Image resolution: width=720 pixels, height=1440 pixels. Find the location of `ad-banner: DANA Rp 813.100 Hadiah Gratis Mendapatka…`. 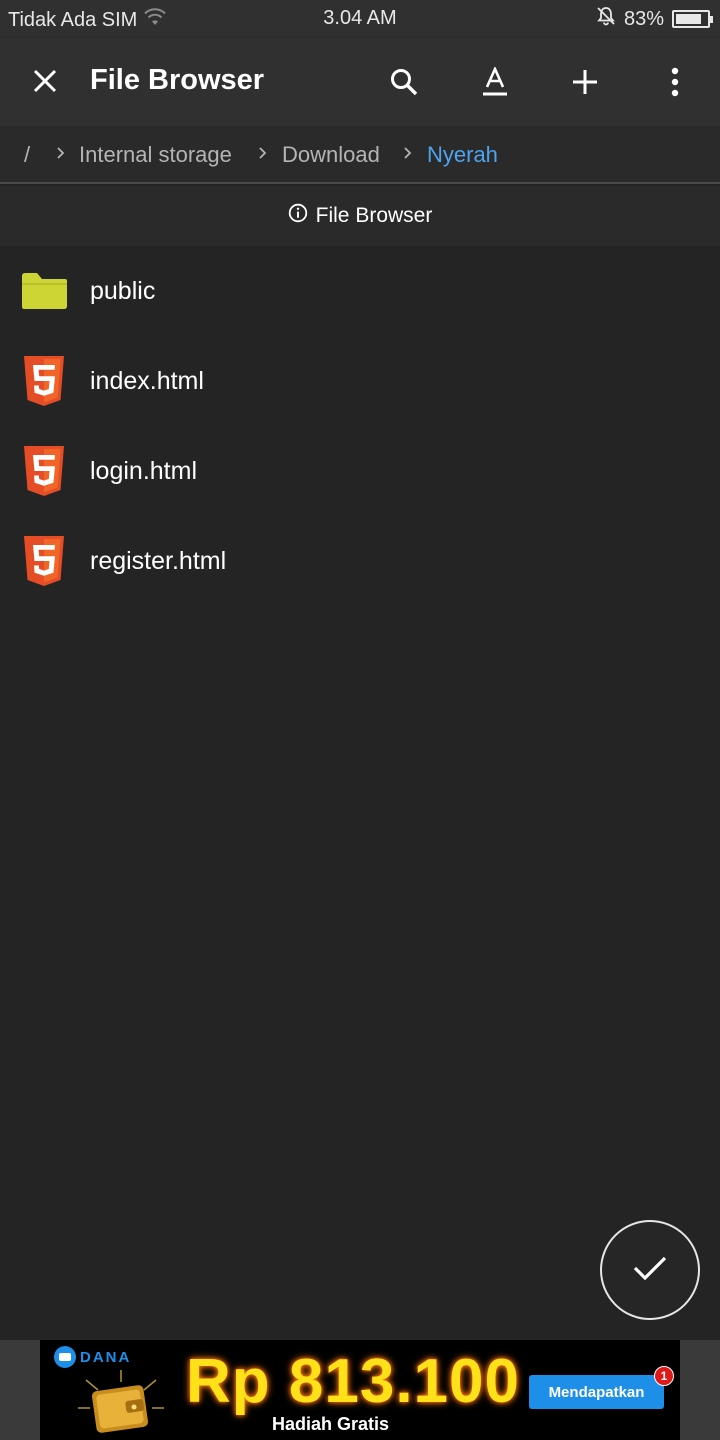

ad-banner: DANA Rp 813.100 Hadiah Gratis Mendapatka… is located at coordinates (360, 1390).